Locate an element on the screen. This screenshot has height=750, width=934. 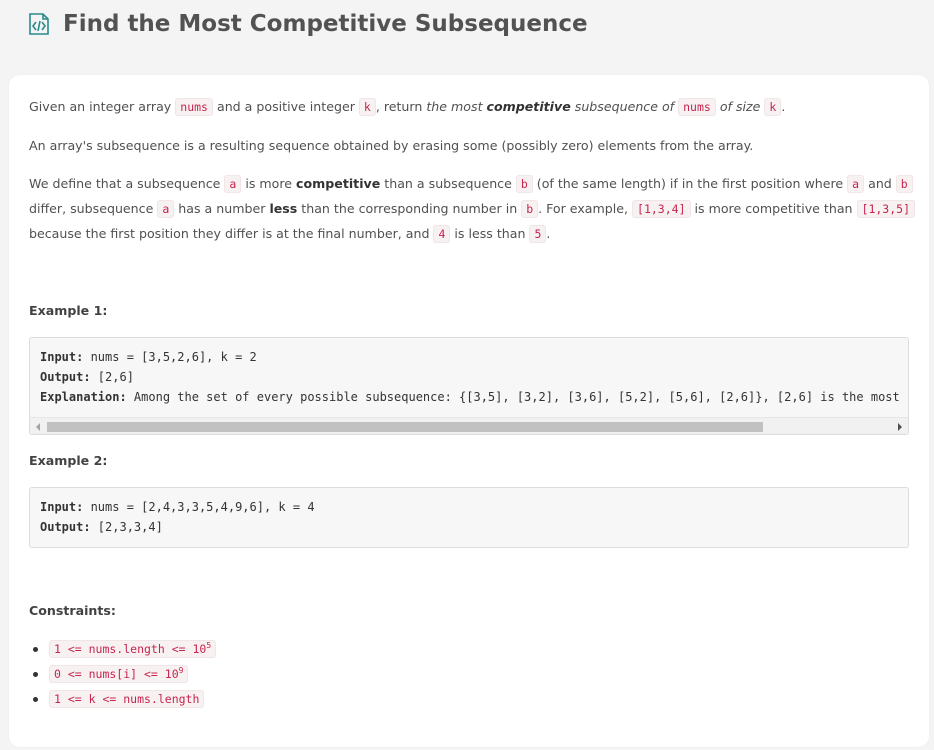
input-value: nums = [2,4,3,3,5,4,9,6], k = 4 is located at coordinates (199, 507).